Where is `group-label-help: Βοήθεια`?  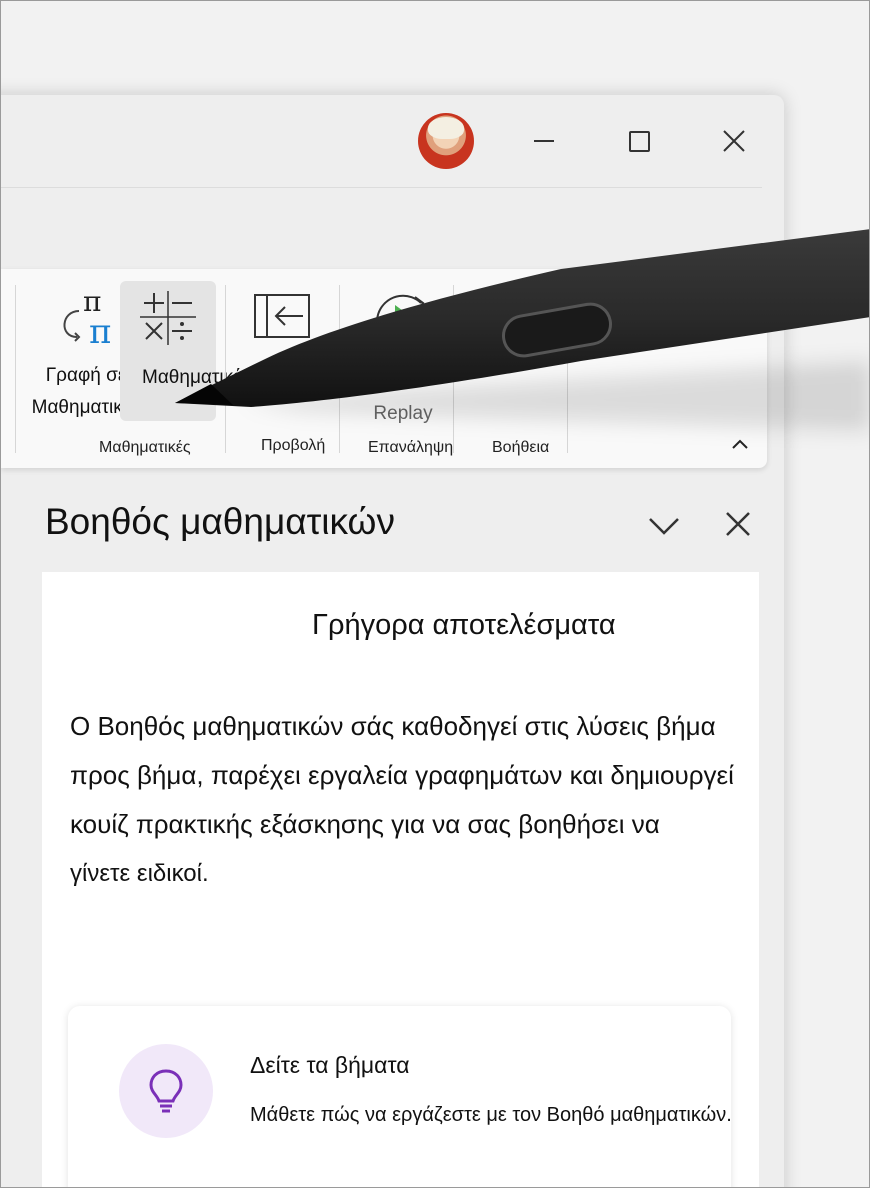
group-label-help: Βοήθεια is located at coordinates (521, 447).